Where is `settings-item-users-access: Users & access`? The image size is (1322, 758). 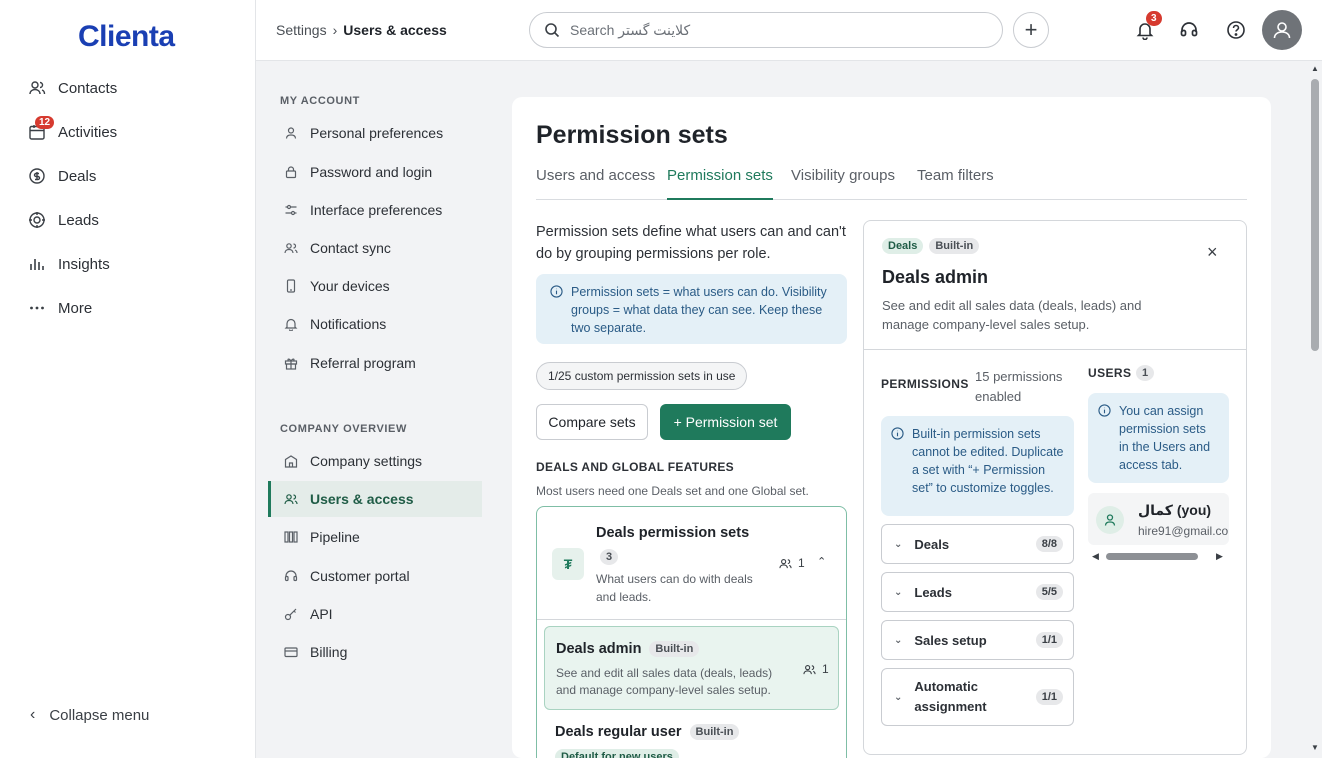
settings-item-users-access: Users & access is located at coordinates (349, 499).